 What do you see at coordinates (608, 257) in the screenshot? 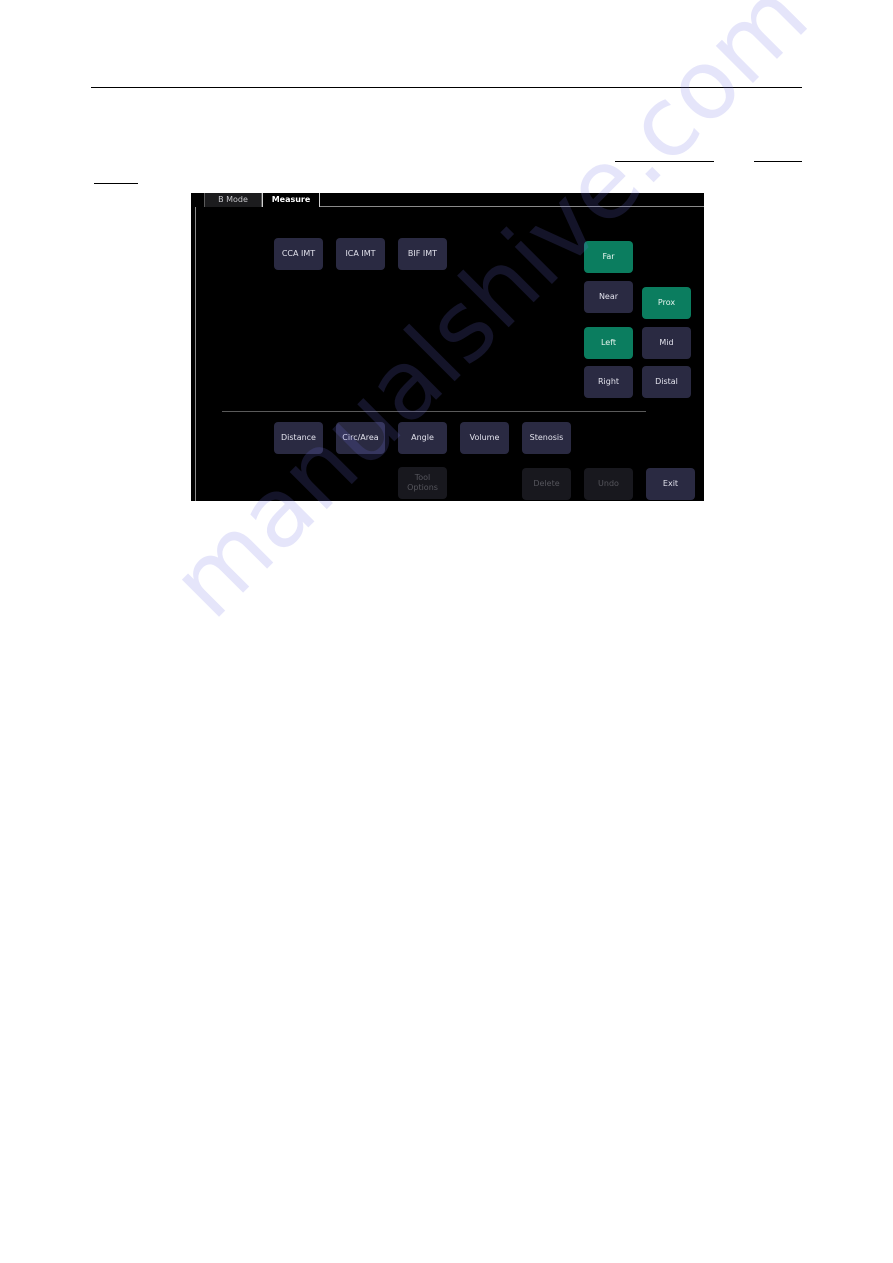
I see `far-wall-button: Far` at bounding box center [608, 257].